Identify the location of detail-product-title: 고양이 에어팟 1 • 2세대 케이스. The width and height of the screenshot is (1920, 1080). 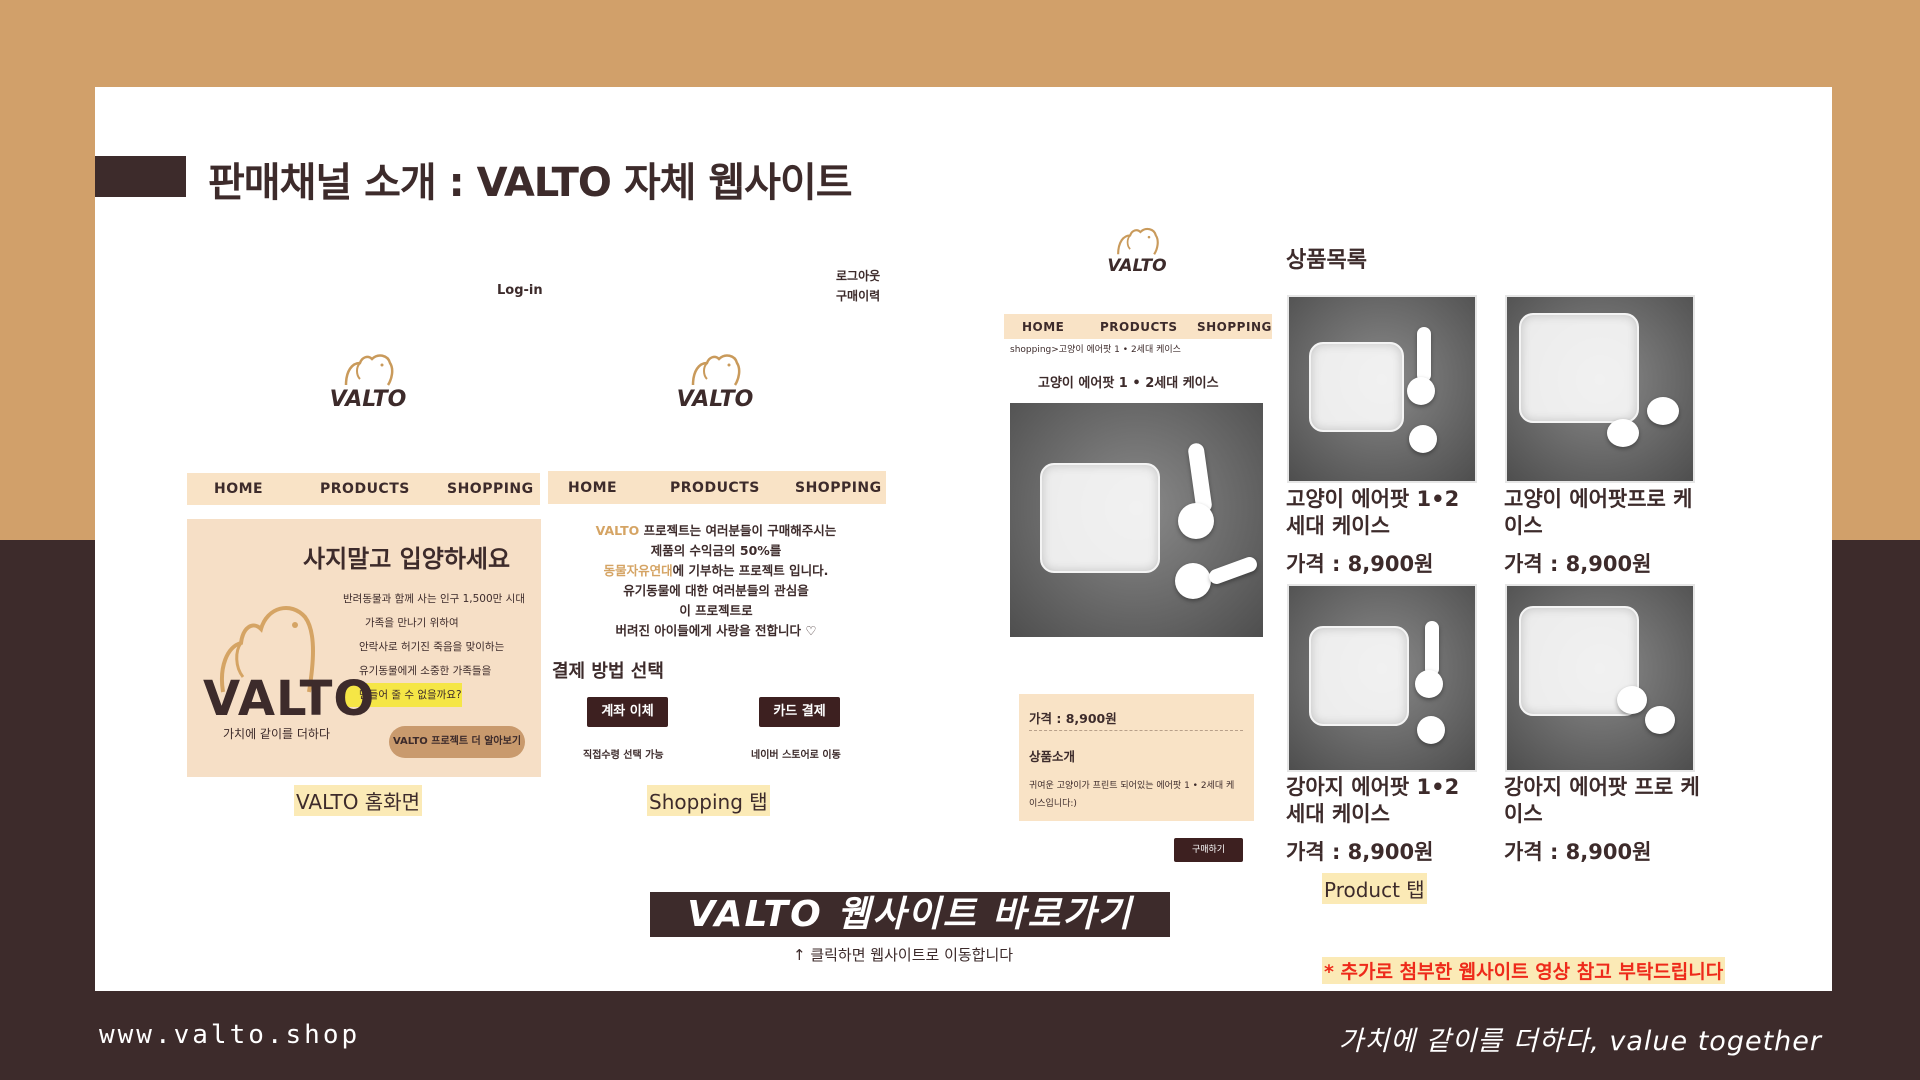
(1128, 383).